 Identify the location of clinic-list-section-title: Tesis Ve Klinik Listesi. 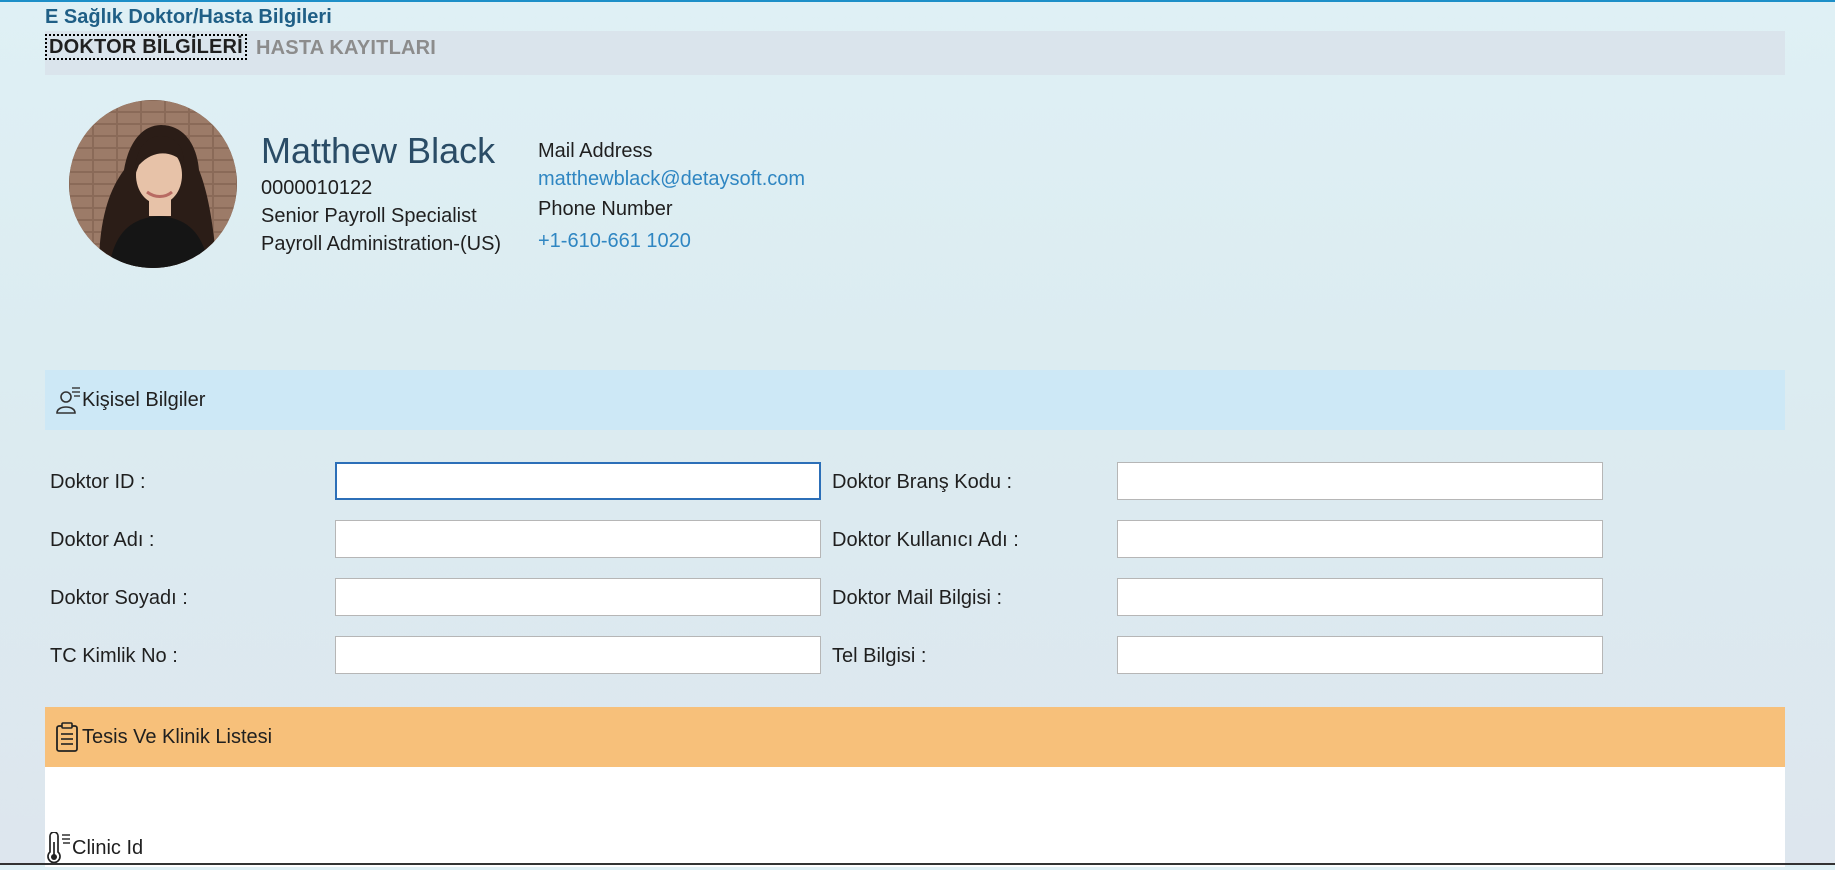
(177, 736).